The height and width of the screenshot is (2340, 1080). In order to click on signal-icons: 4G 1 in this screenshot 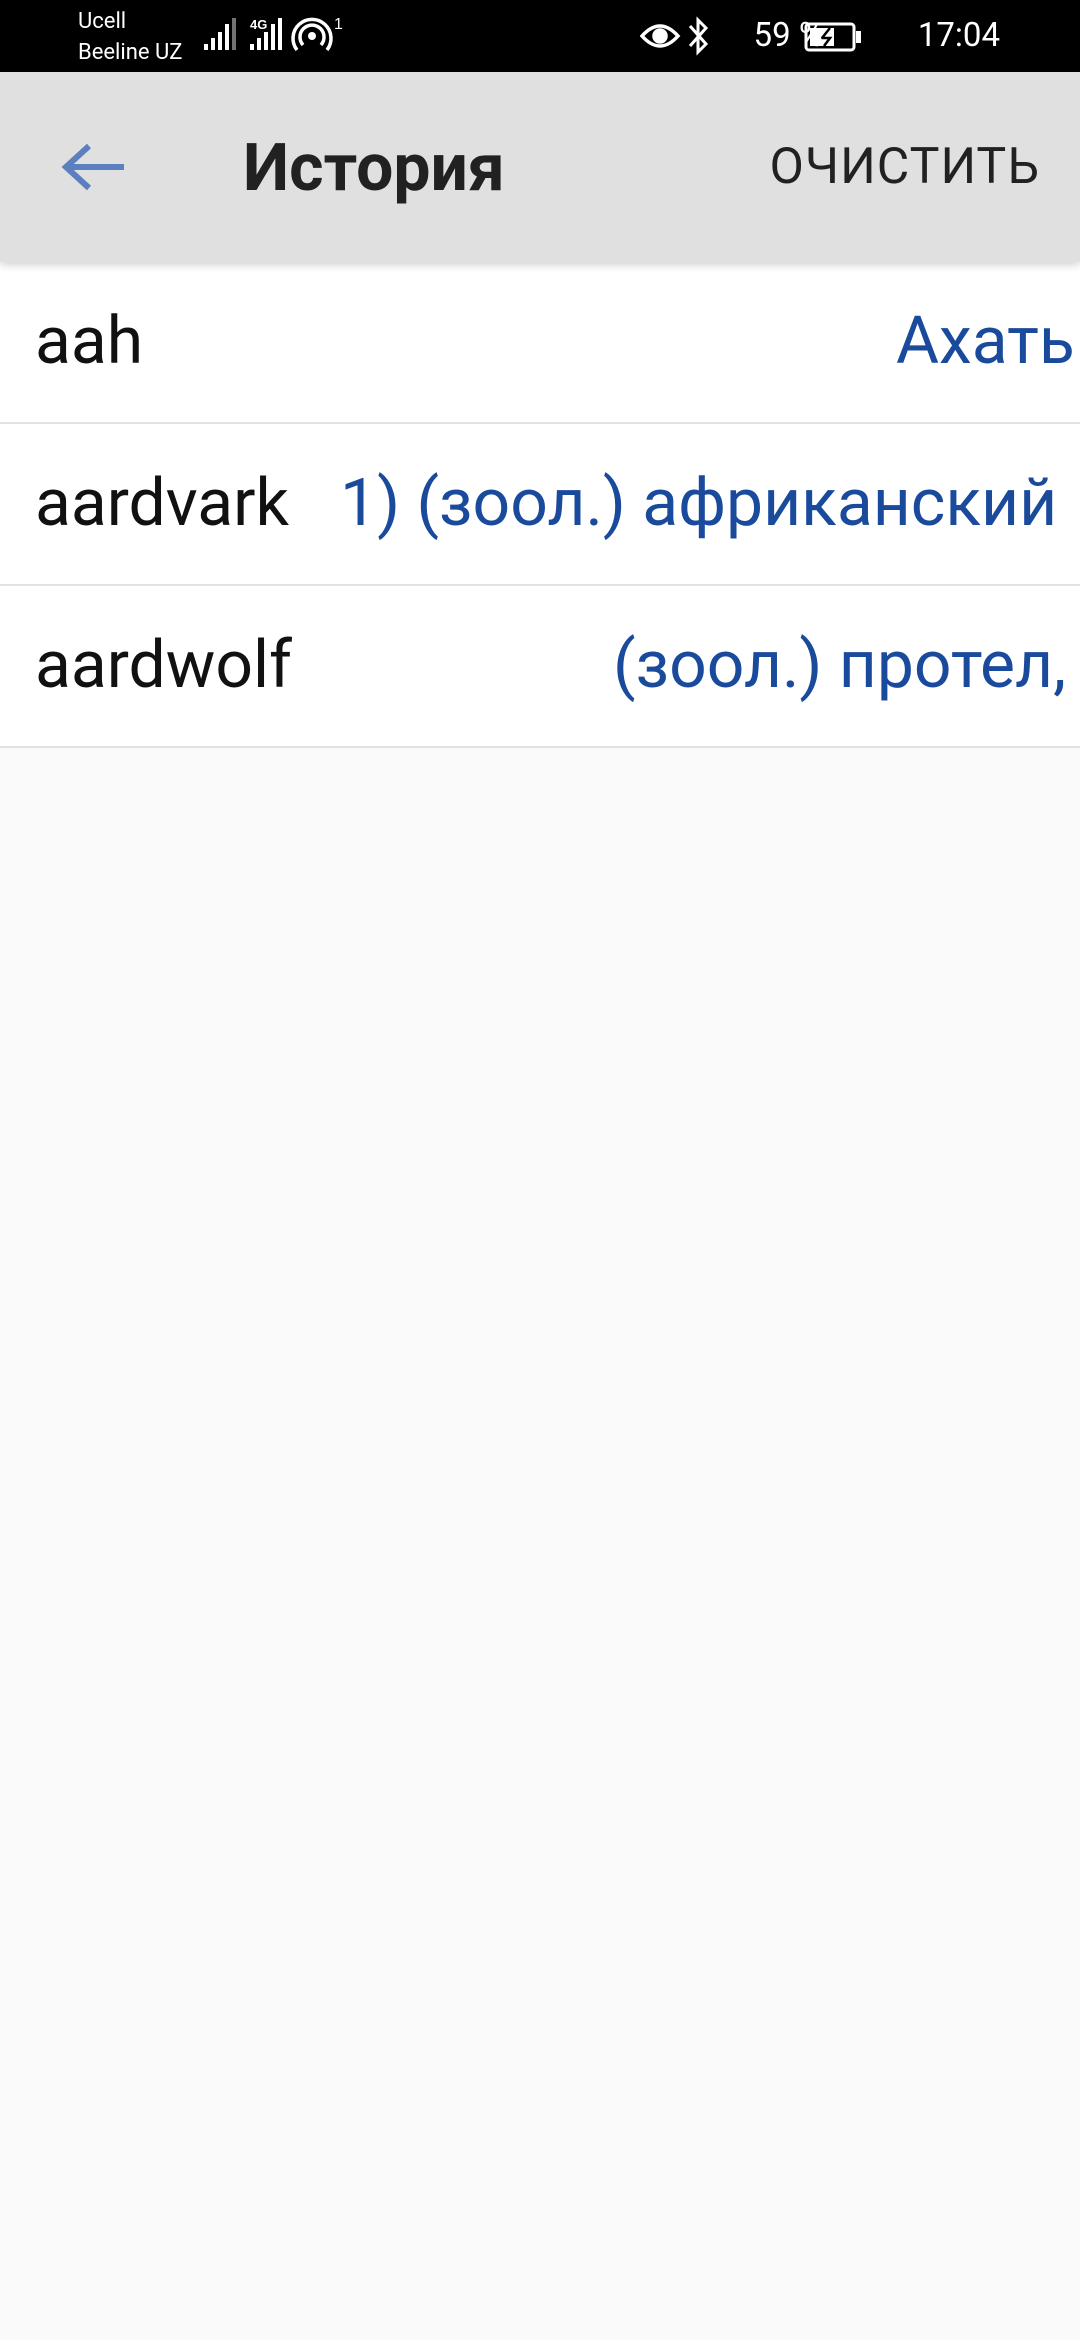, I will do `click(273, 34)`.